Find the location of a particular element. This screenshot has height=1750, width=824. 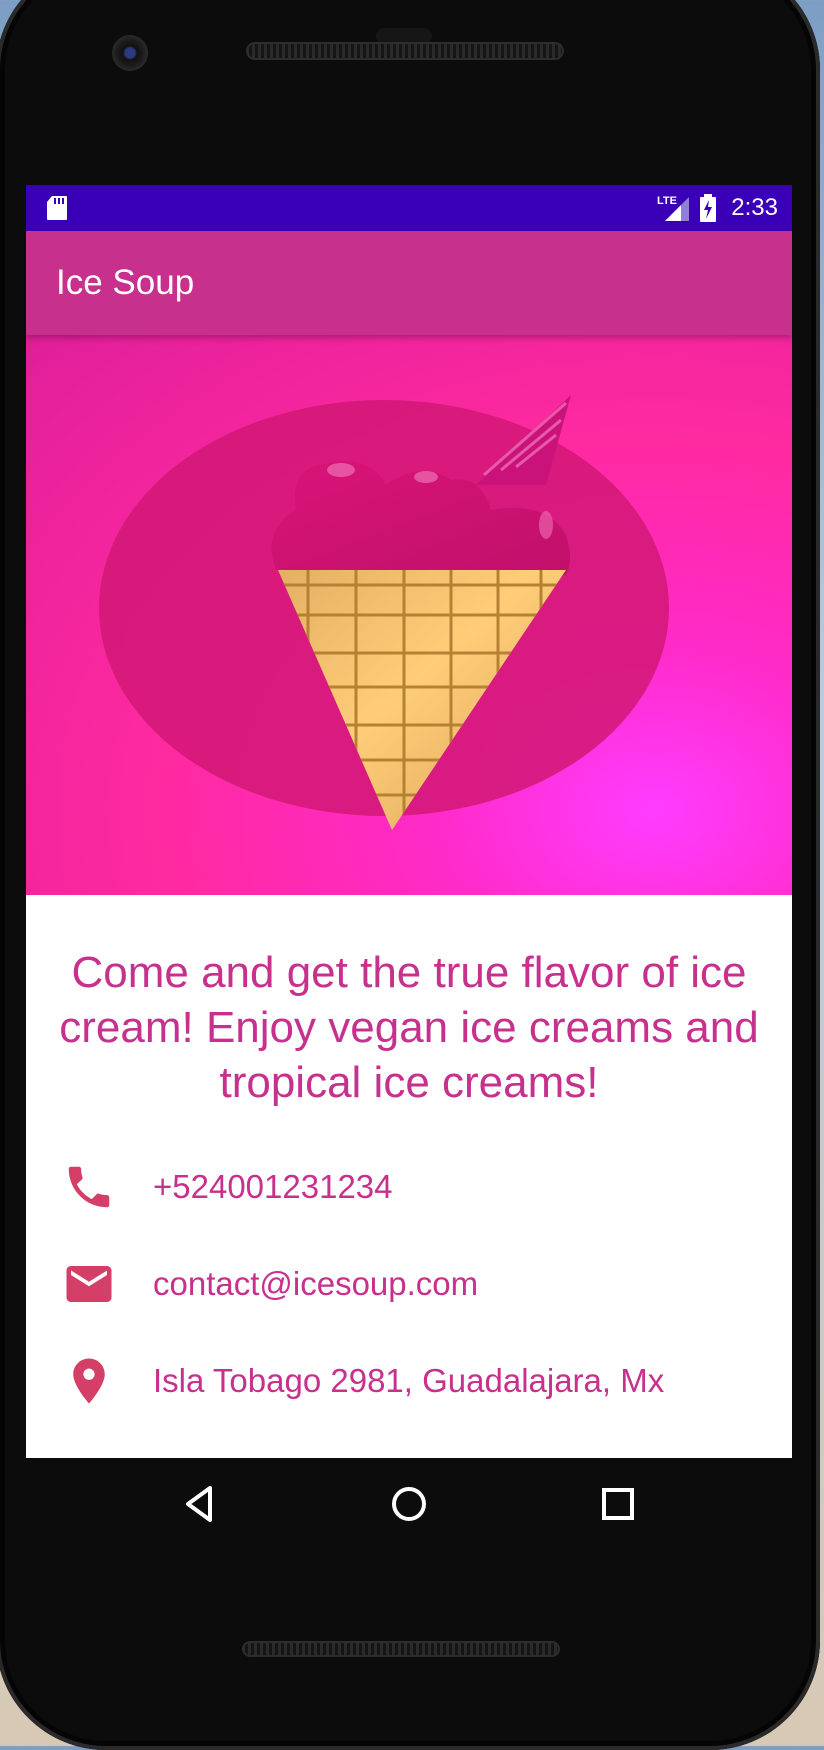

back-icon is located at coordinates (200, 1504).